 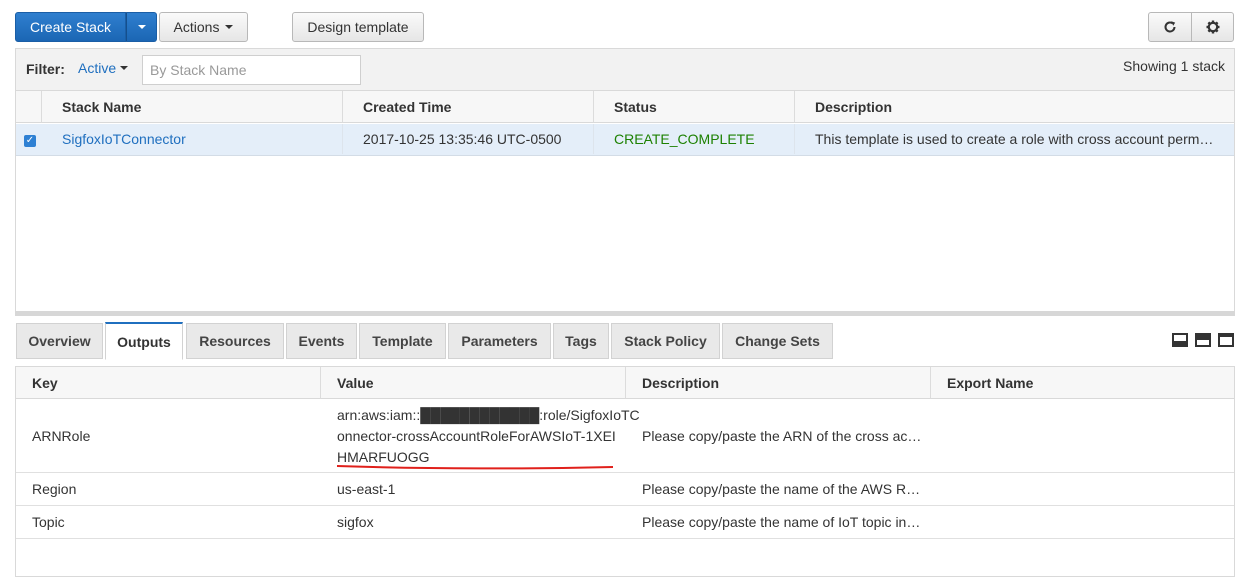 I want to click on actions-label: Actions, so click(x=196, y=27).